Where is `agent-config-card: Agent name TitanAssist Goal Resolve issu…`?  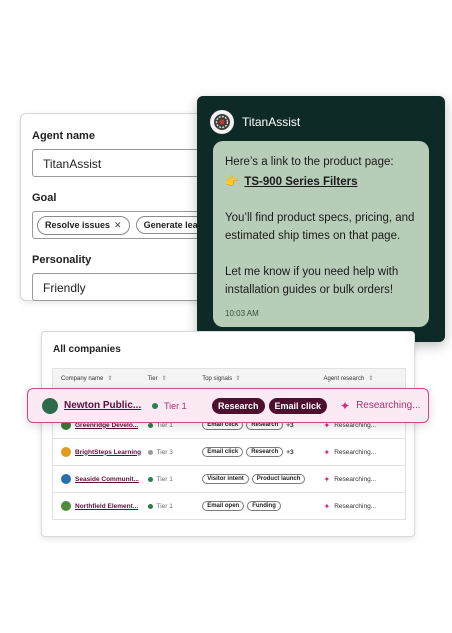
agent-config-card: Agent name TitanAssist Goal Resolve issu… is located at coordinates (120, 207).